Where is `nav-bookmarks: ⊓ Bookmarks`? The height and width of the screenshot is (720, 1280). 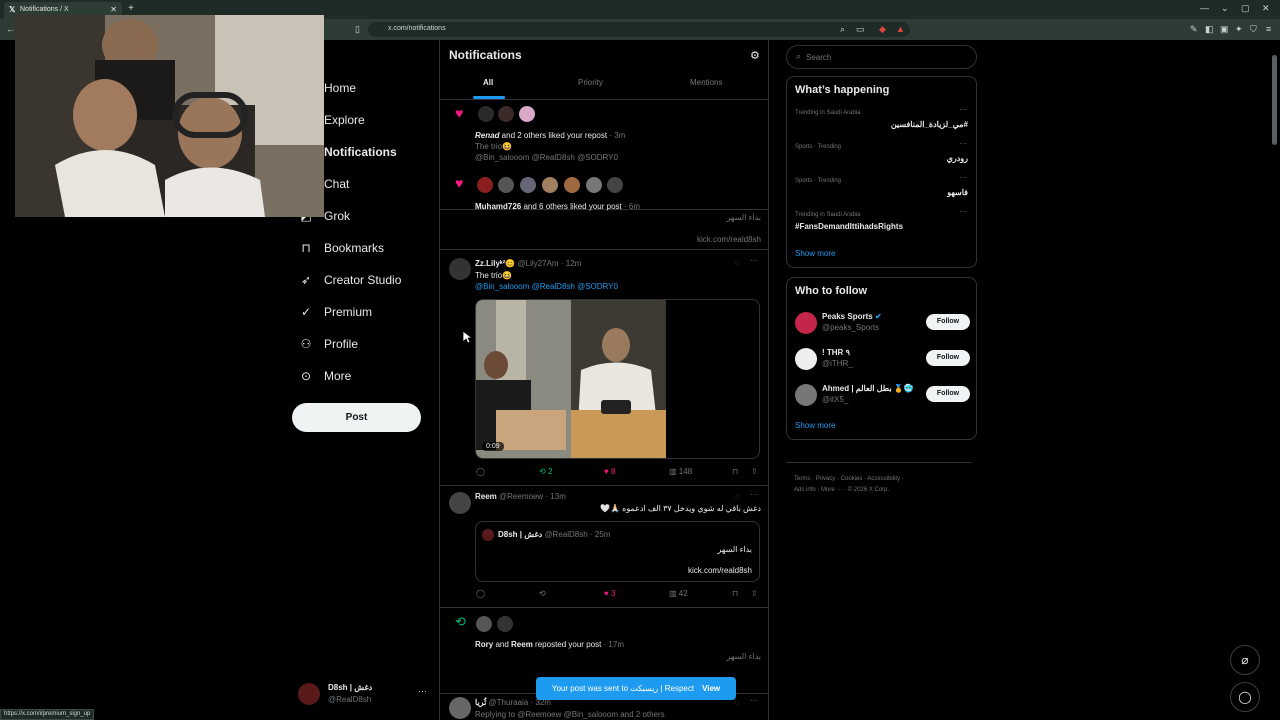 nav-bookmarks: ⊓ Bookmarks is located at coordinates (341, 248).